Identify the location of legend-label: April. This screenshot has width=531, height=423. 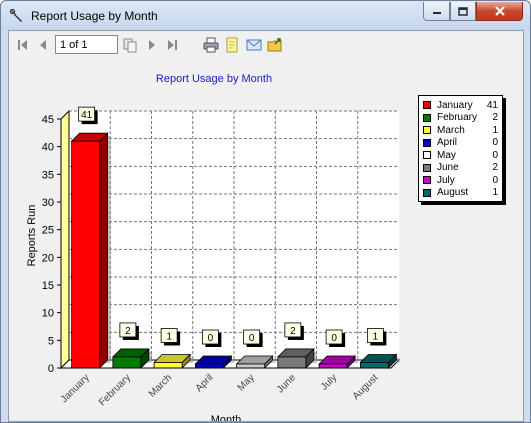
(447, 143).